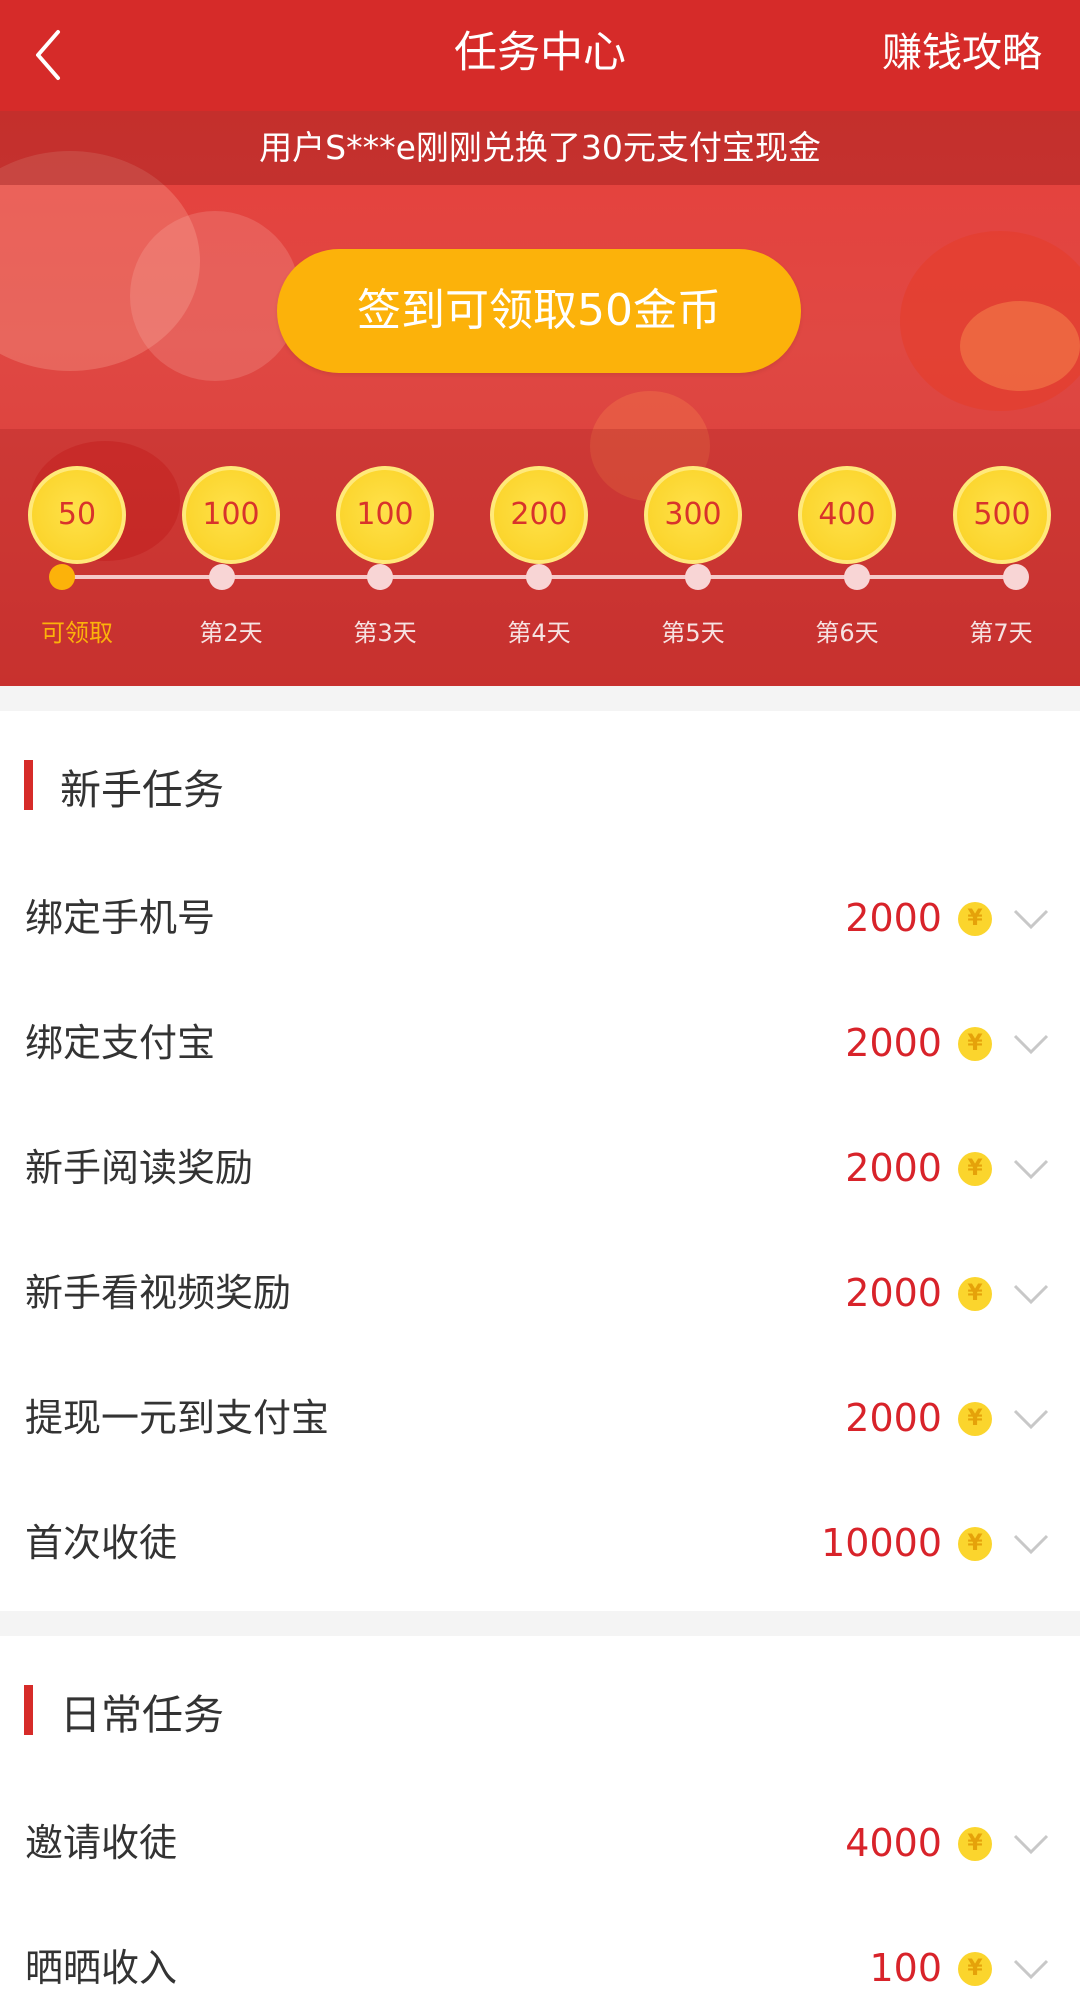 The width and height of the screenshot is (1080, 1999). Describe the element at coordinates (540, 1708) in the screenshot. I see `section-header: 日常任务` at that location.